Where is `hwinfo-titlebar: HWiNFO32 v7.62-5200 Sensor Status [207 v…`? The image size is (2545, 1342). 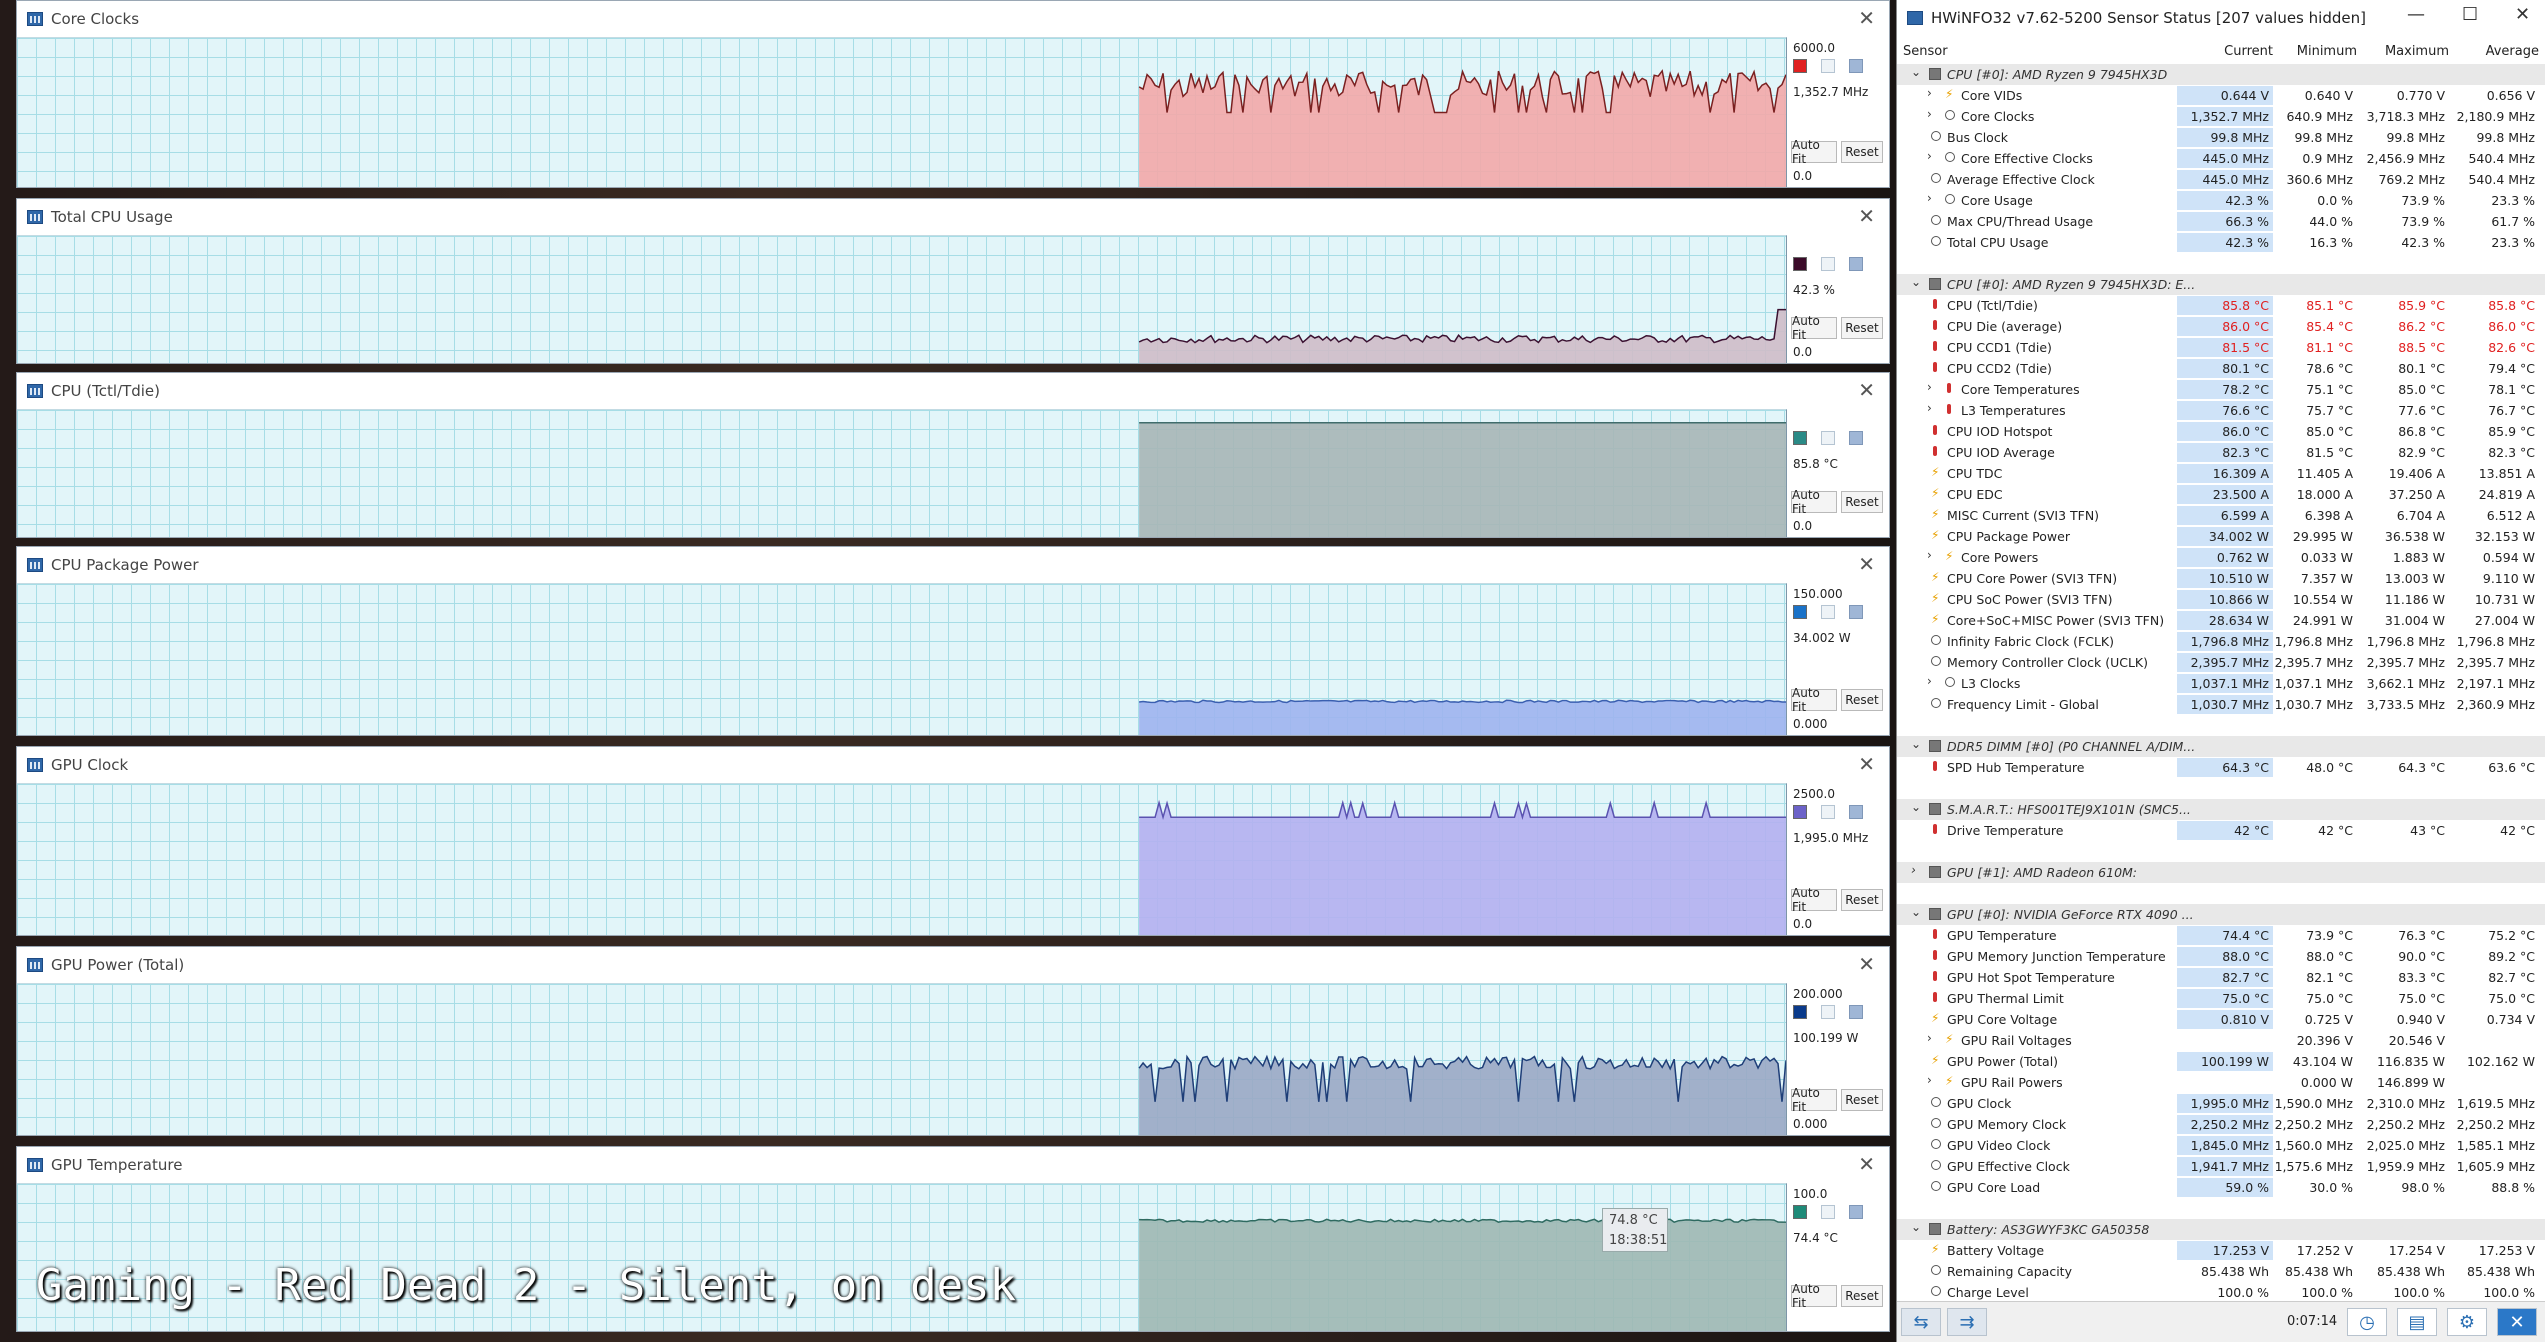 hwinfo-titlebar: HWiNFO32 v7.62-5200 Sensor Status [207 v… is located at coordinates (2221, 18).